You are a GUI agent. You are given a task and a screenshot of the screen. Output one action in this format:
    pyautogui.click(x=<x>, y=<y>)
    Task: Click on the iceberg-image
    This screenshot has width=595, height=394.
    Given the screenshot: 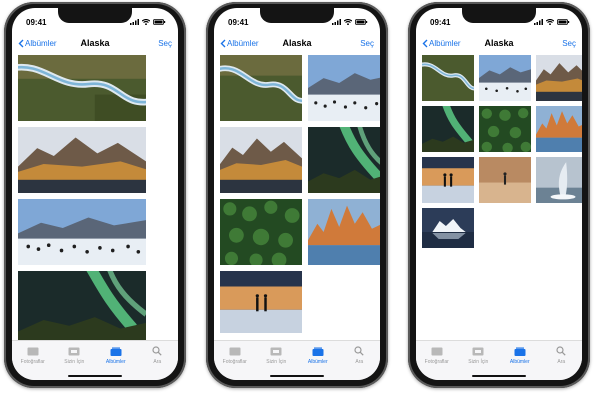 What is the action you would take?
    pyautogui.click(x=448, y=228)
    